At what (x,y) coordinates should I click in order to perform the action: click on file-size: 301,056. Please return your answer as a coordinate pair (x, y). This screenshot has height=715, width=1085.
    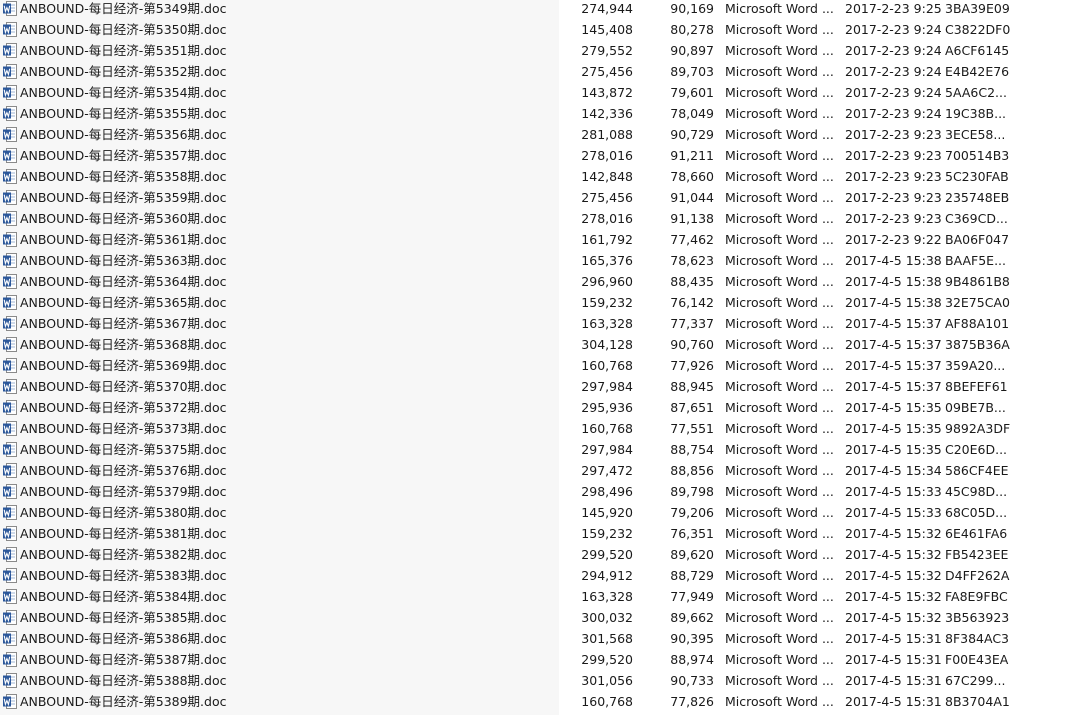
    Looking at the image, I should click on (607, 680).